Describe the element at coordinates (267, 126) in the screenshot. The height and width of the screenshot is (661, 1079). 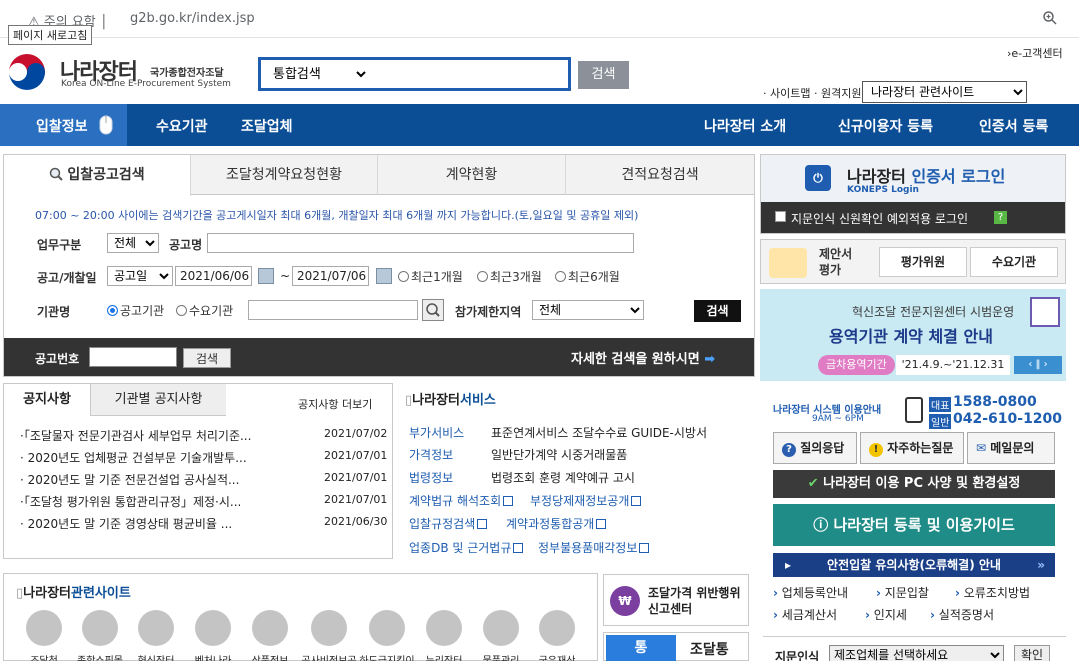
I see `nav-supplier: 조달업체` at that location.